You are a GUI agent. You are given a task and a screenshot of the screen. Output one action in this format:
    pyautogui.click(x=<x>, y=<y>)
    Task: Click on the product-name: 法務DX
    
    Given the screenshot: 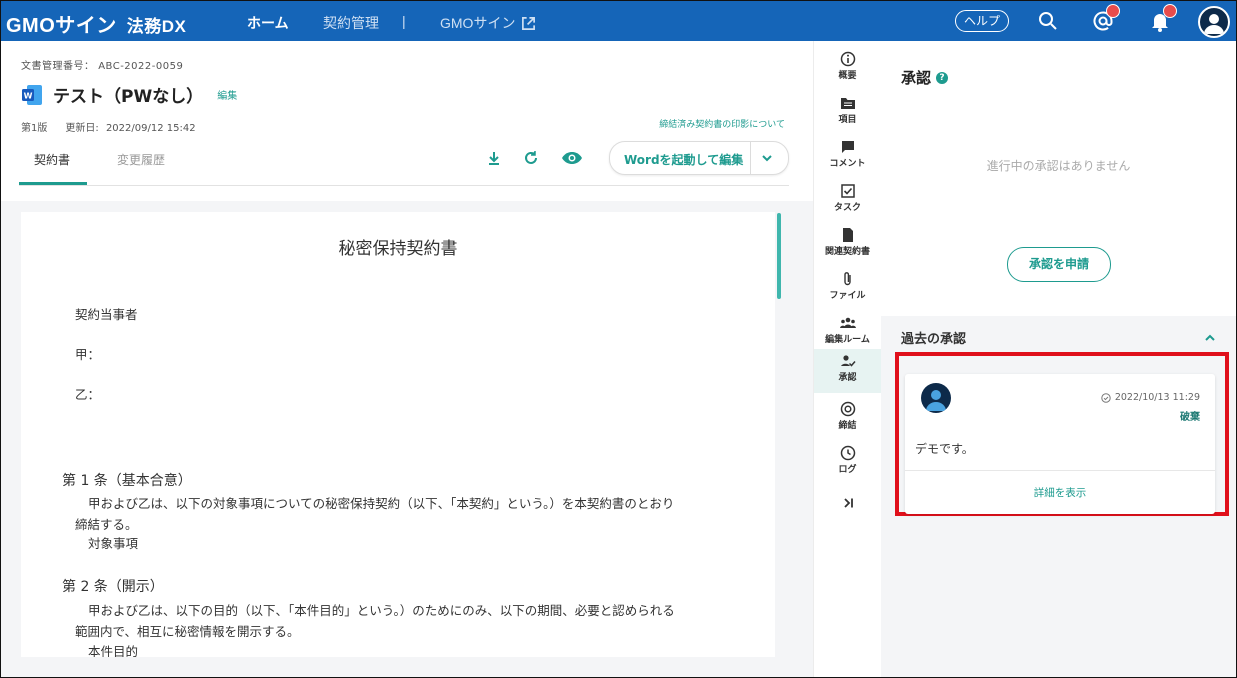 What is the action you would take?
    pyautogui.click(x=156, y=26)
    